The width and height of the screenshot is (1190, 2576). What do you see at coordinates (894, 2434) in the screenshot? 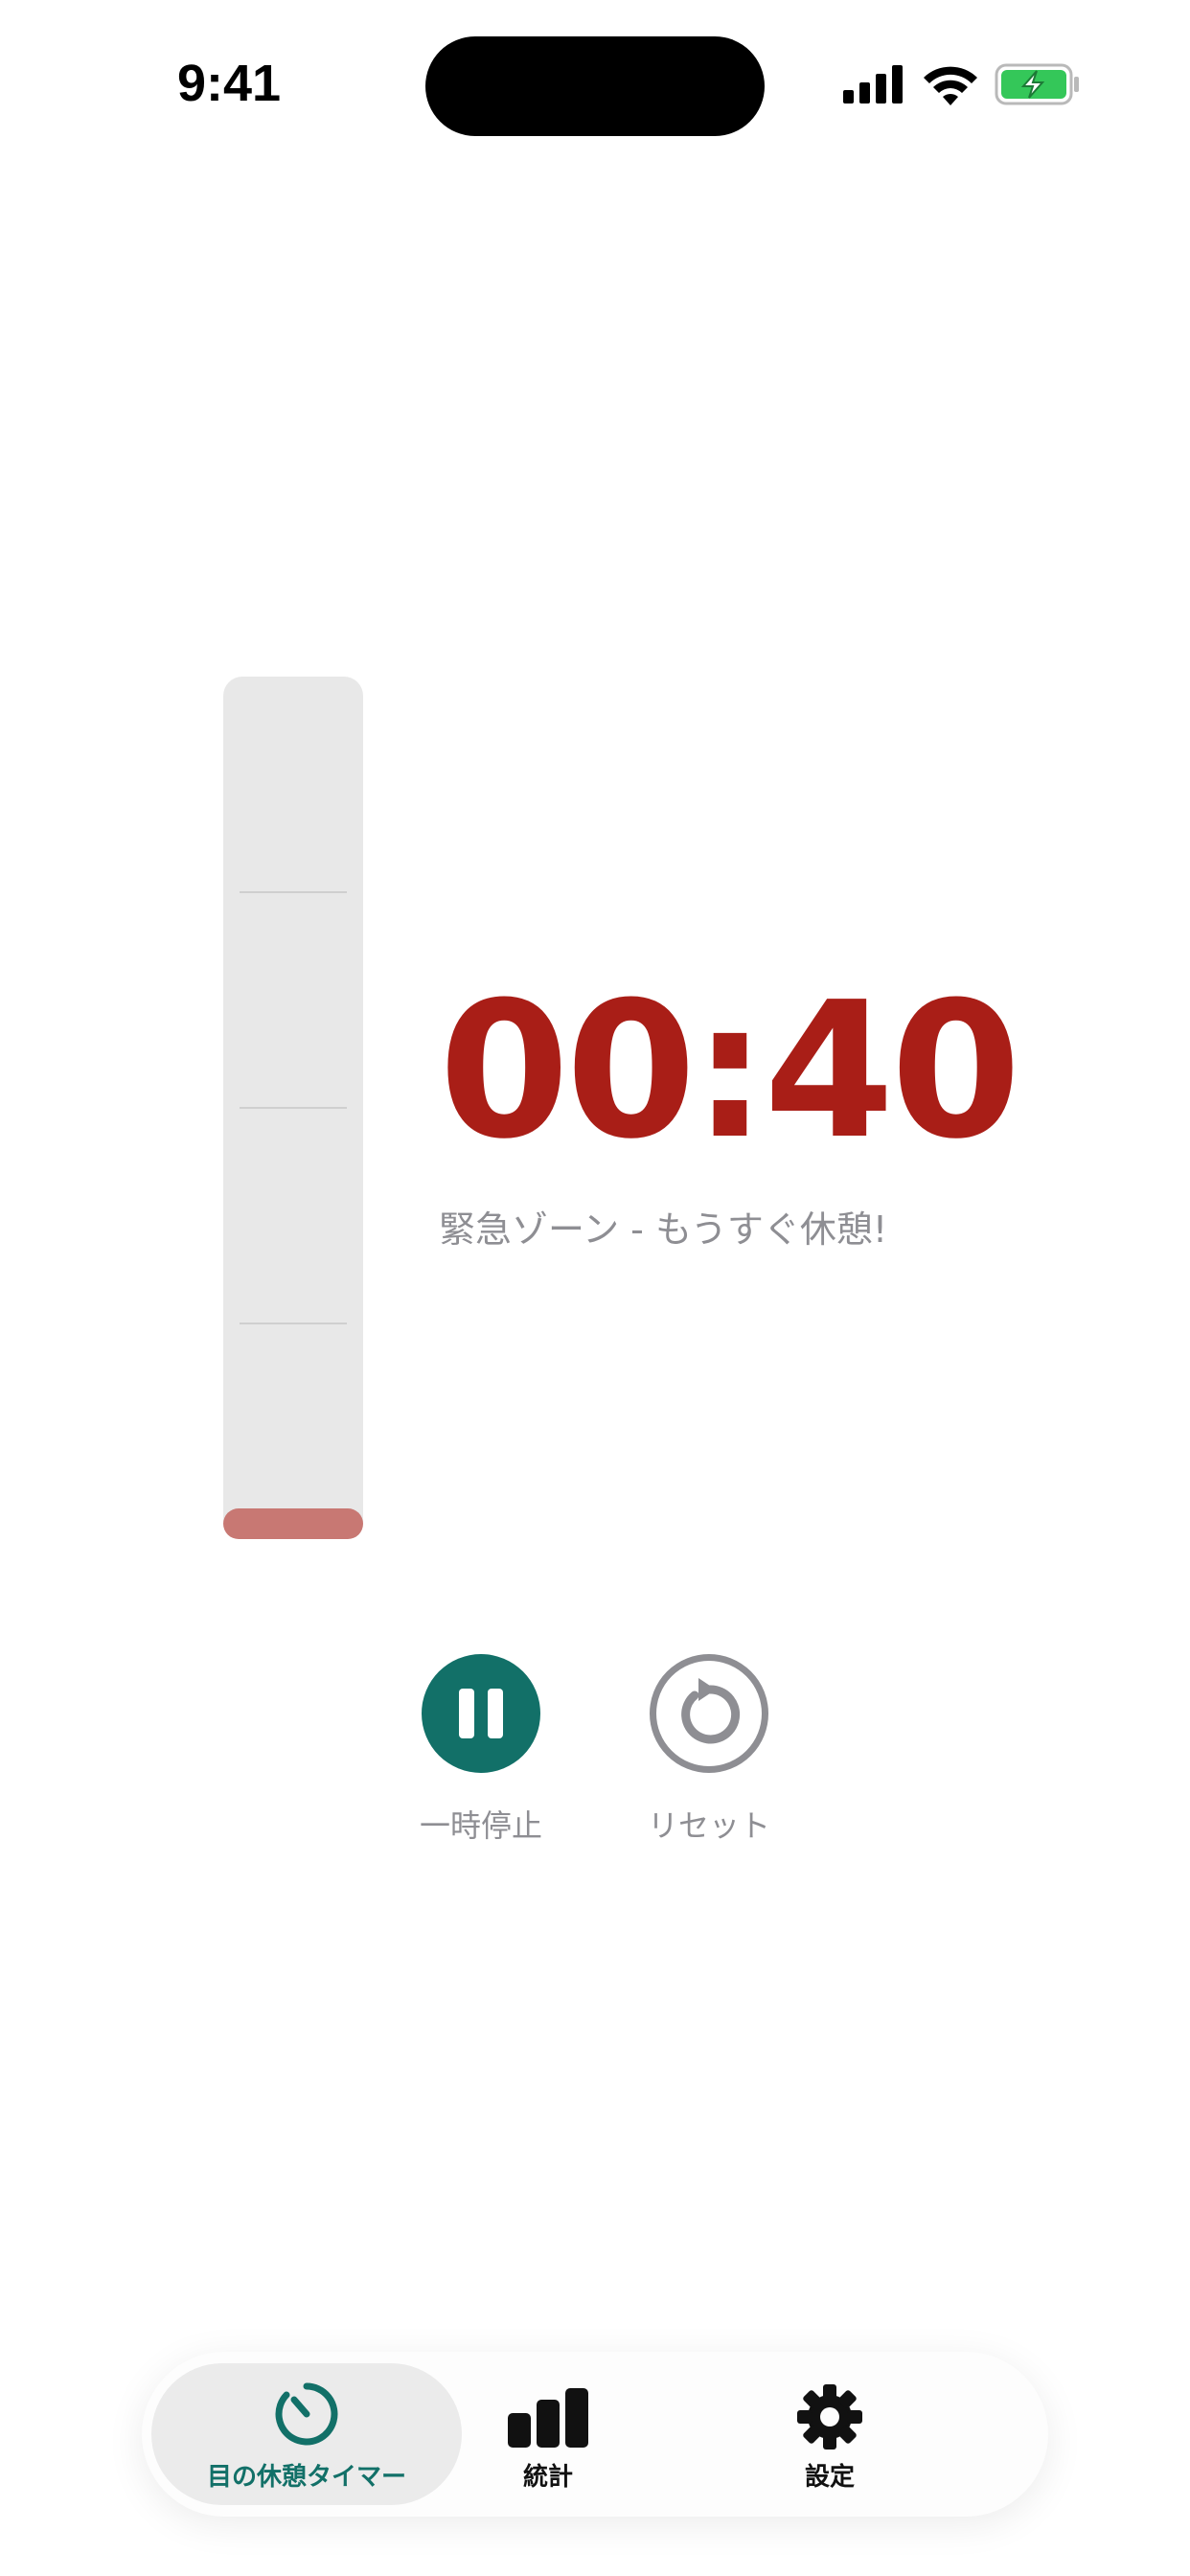
I see `tab-settings: 設定` at bounding box center [894, 2434].